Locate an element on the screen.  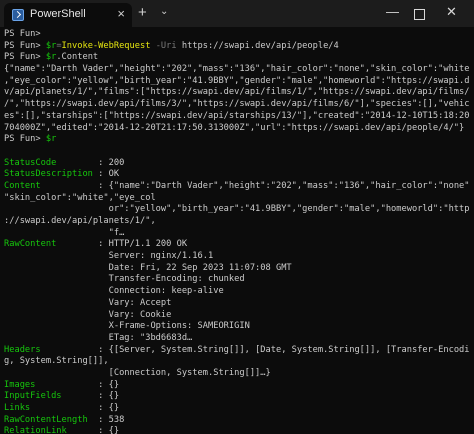
terminal-text: g, System.String[]], is located at coordinates (56, 361).